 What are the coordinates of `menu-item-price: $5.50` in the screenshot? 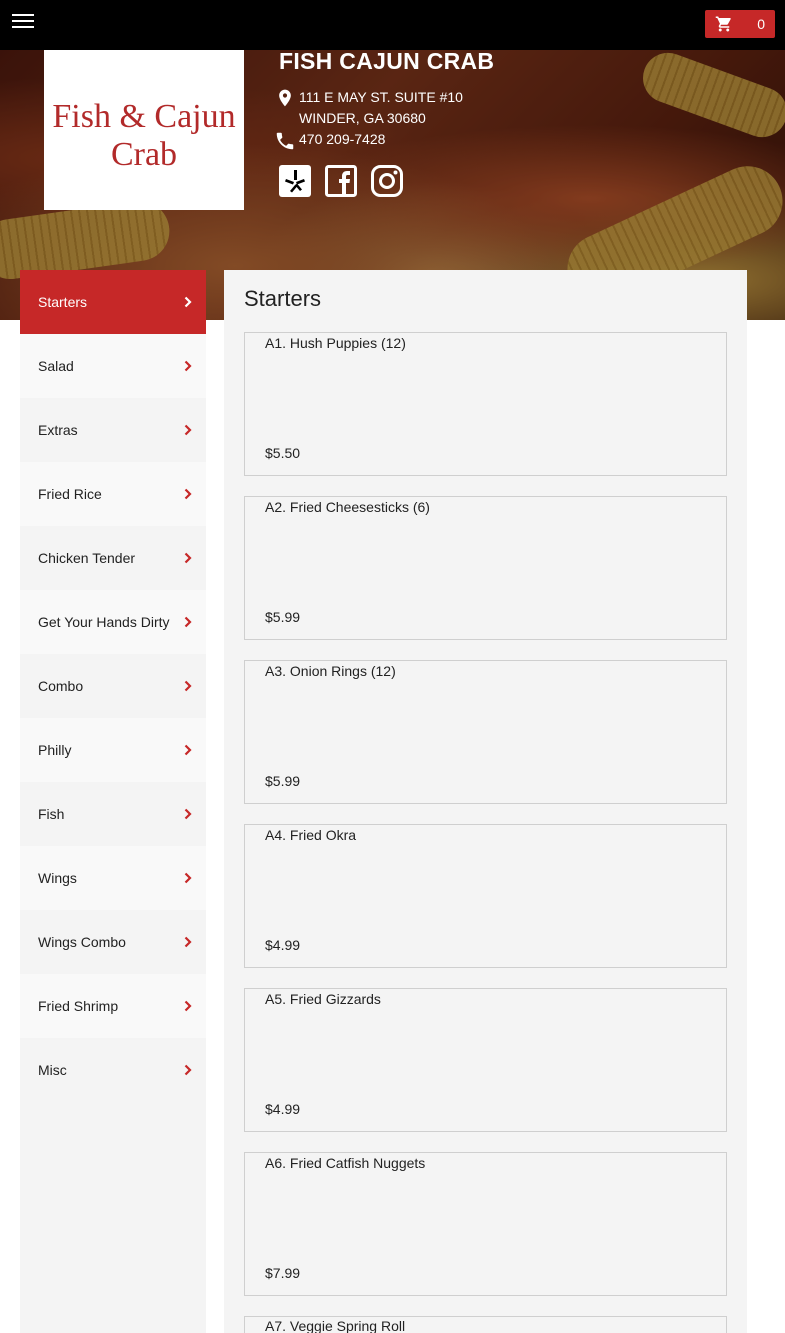 It's located at (283, 453).